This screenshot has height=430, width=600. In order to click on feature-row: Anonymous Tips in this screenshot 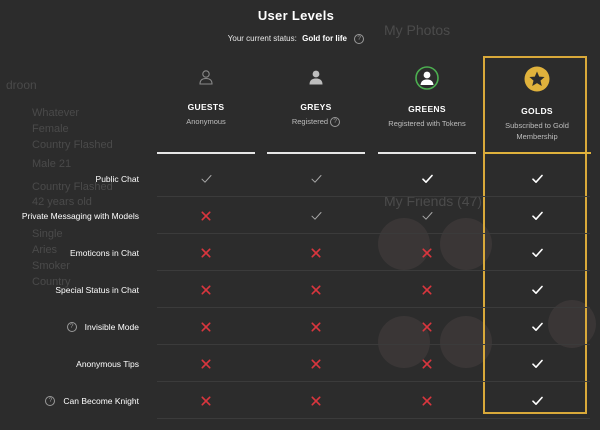, I will do `click(300, 363)`.